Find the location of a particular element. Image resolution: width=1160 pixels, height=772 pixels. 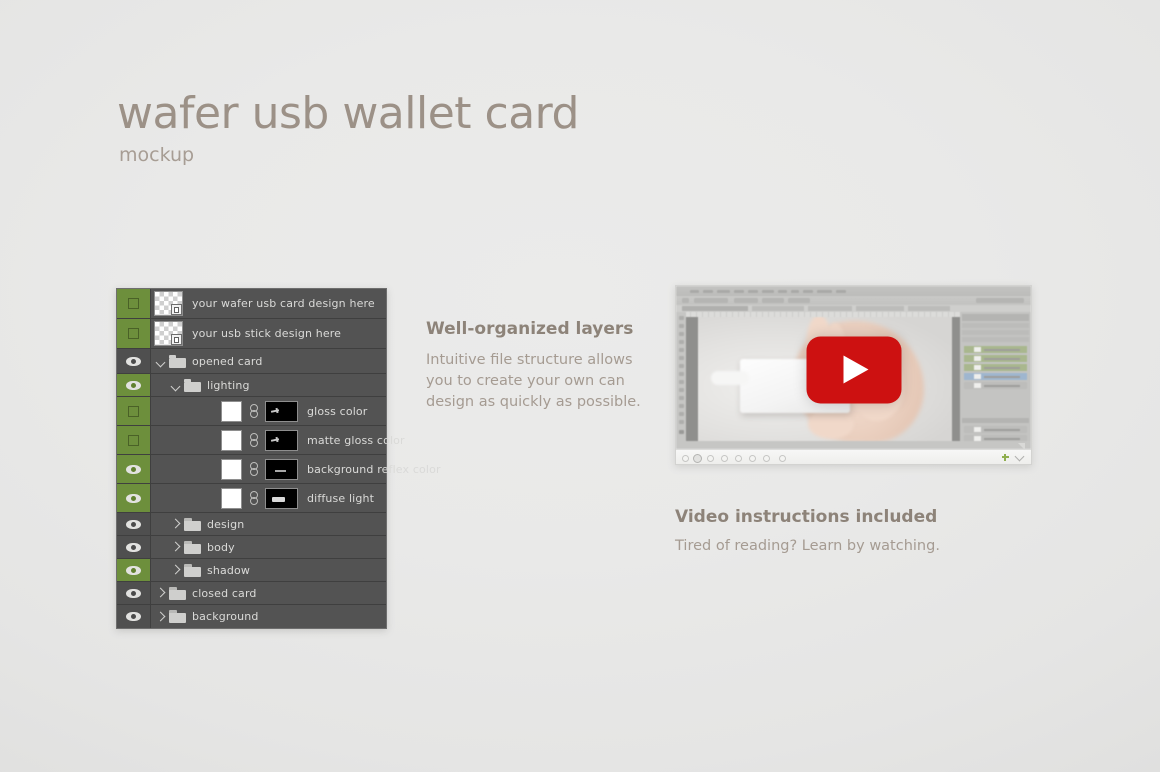

layer-name: your wafer usb card design here is located at coordinates (283, 303).